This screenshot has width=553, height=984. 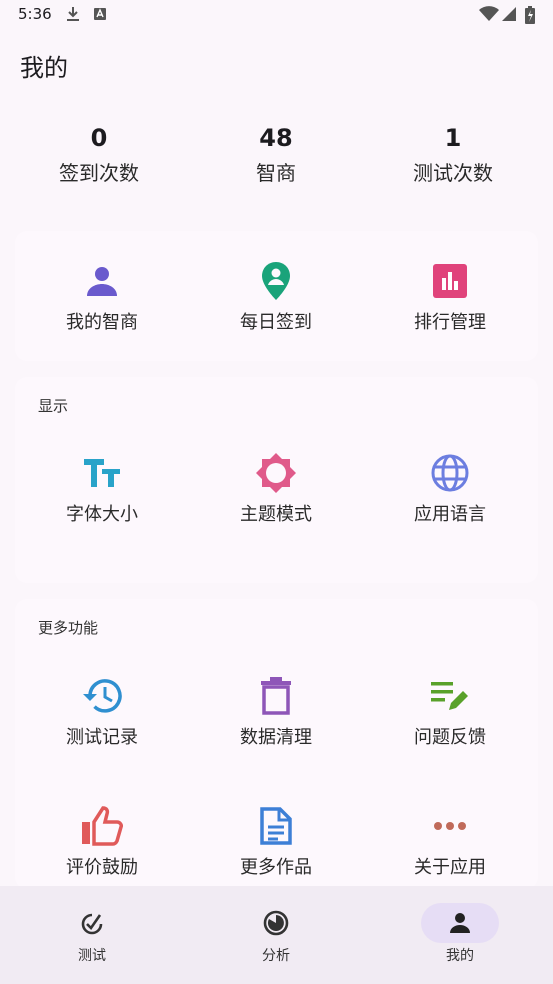 I want to click on about-app-button: 关于应用, so click(x=450, y=842).